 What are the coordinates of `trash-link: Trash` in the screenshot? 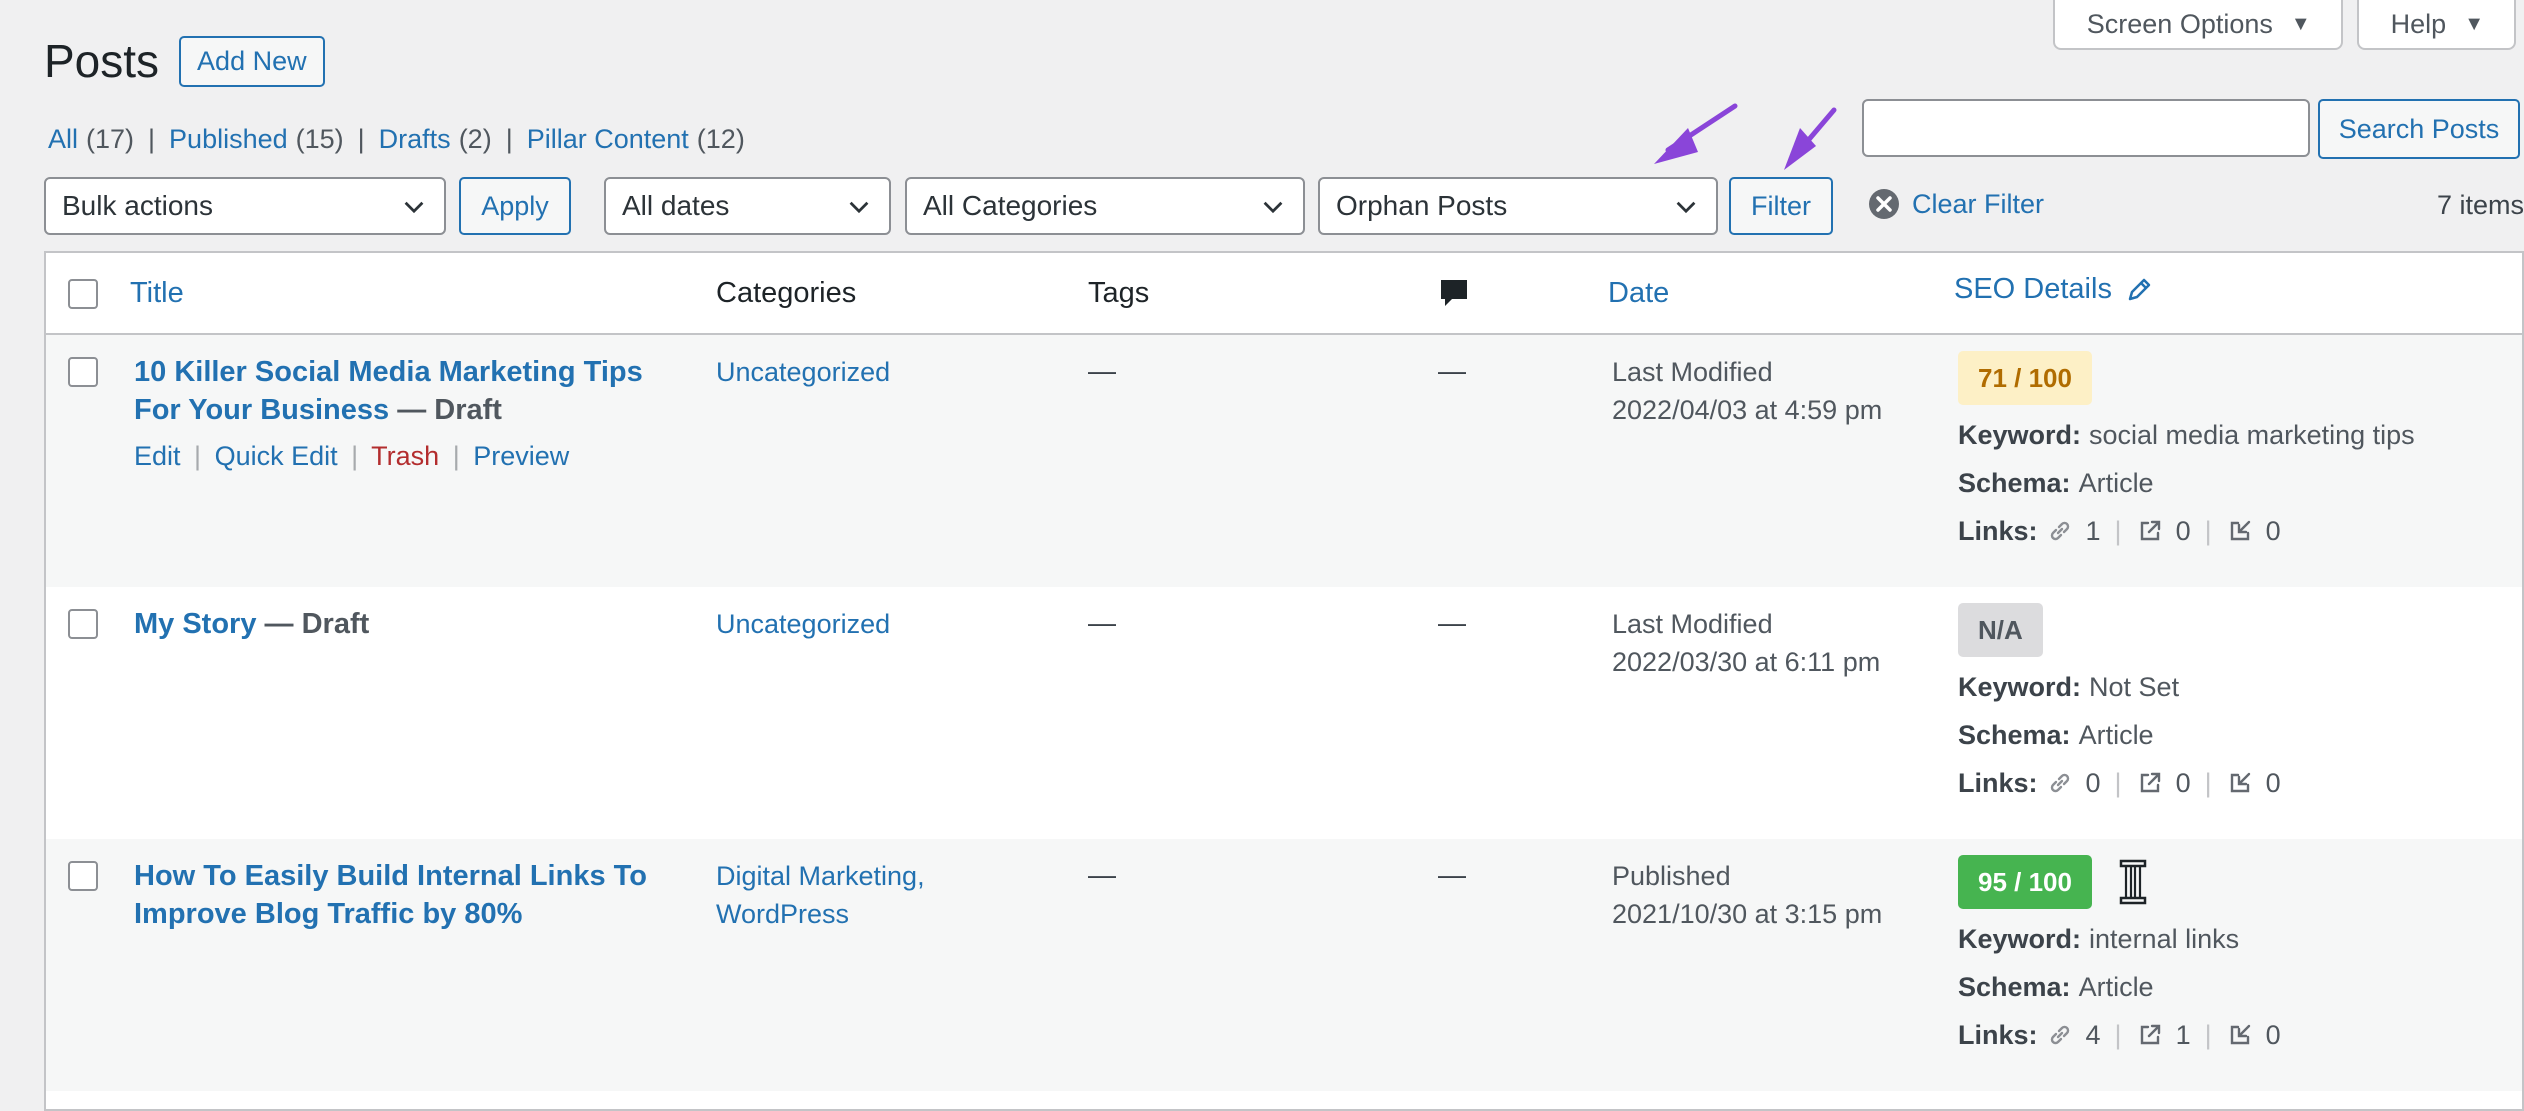 It's located at (405, 456).